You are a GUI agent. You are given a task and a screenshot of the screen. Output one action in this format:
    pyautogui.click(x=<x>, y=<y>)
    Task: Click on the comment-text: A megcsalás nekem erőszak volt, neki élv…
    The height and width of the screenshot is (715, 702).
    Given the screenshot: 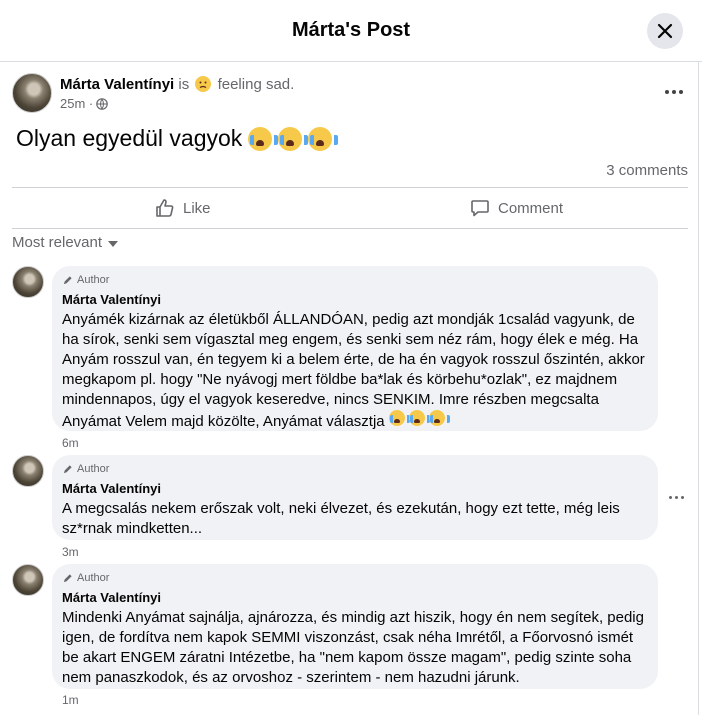 What is the action you would take?
    pyautogui.click(x=341, y=518)
    